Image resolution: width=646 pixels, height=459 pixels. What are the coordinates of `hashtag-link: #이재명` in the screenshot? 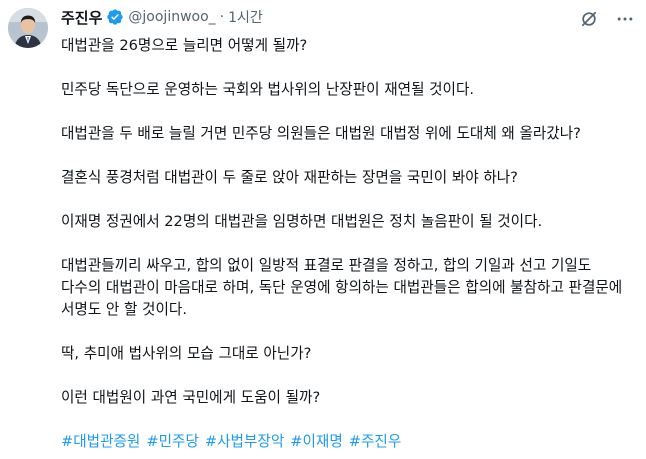 It's located at (316, 442).